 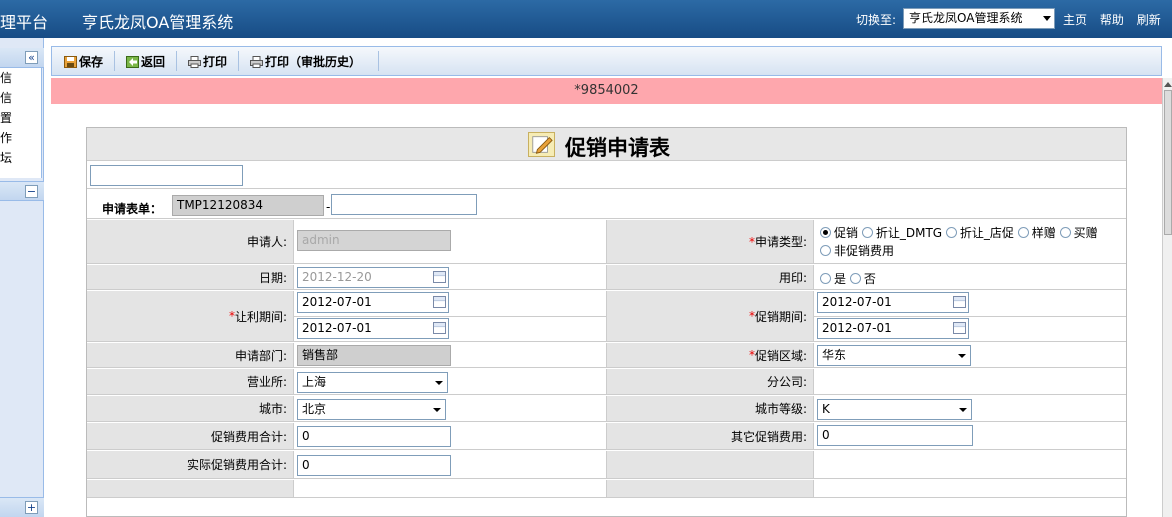 I want to click on vertical-scrollbar, so click(x=1167, y=297).